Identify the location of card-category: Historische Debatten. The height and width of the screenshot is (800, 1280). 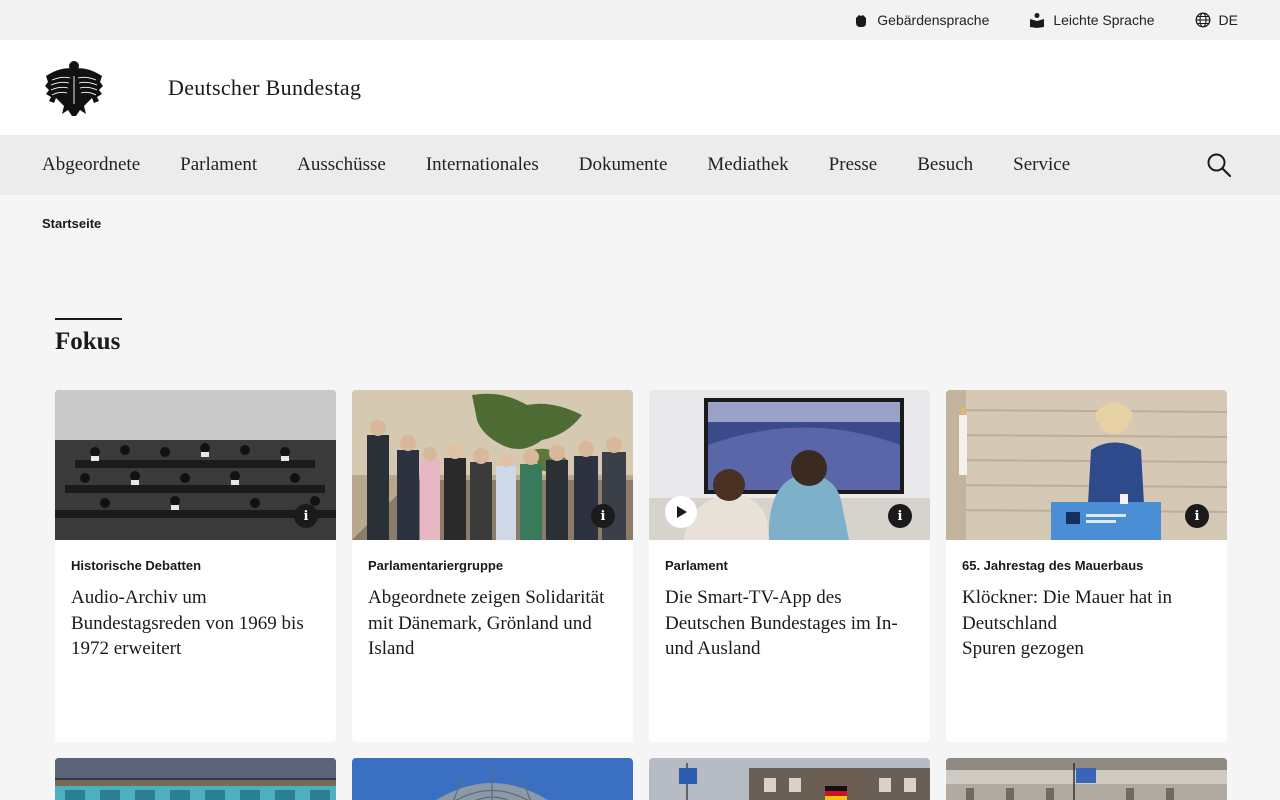
(136, 565).